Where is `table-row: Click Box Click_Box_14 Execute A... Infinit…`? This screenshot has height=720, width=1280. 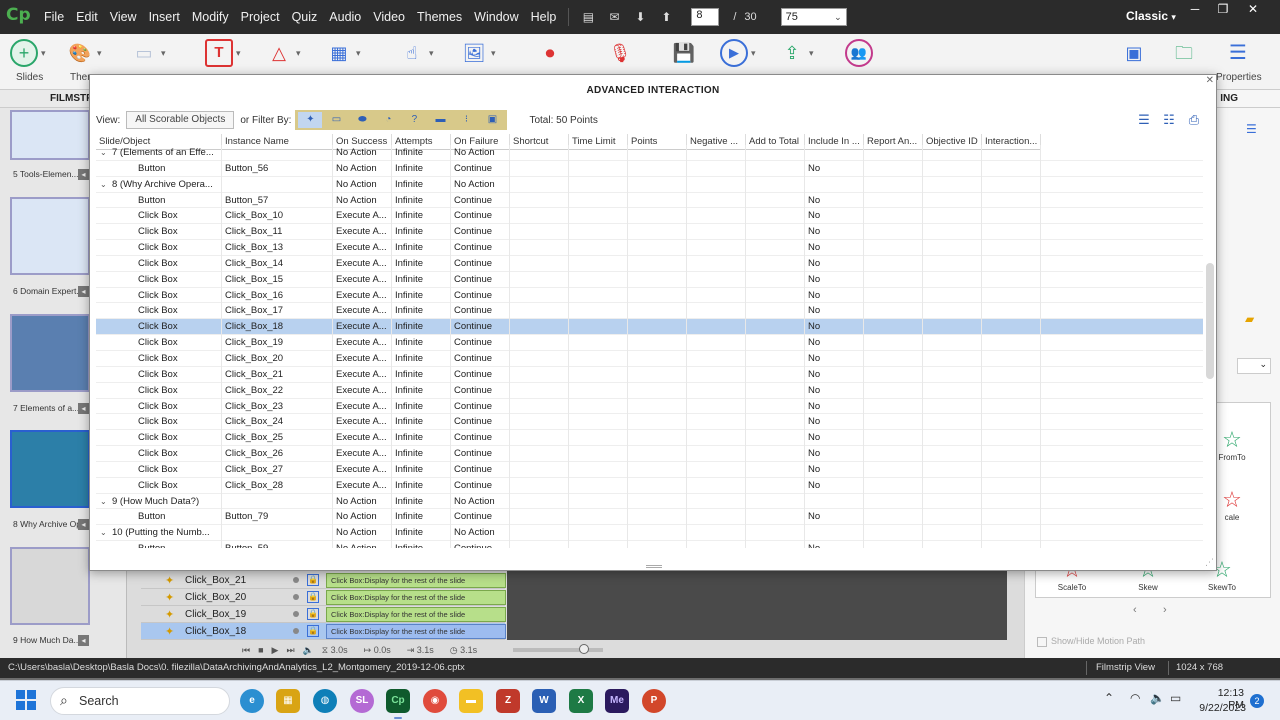
table-row: Click Box Click_Box_14 Execute A... Infinit… is located at coordinates (649, 263).